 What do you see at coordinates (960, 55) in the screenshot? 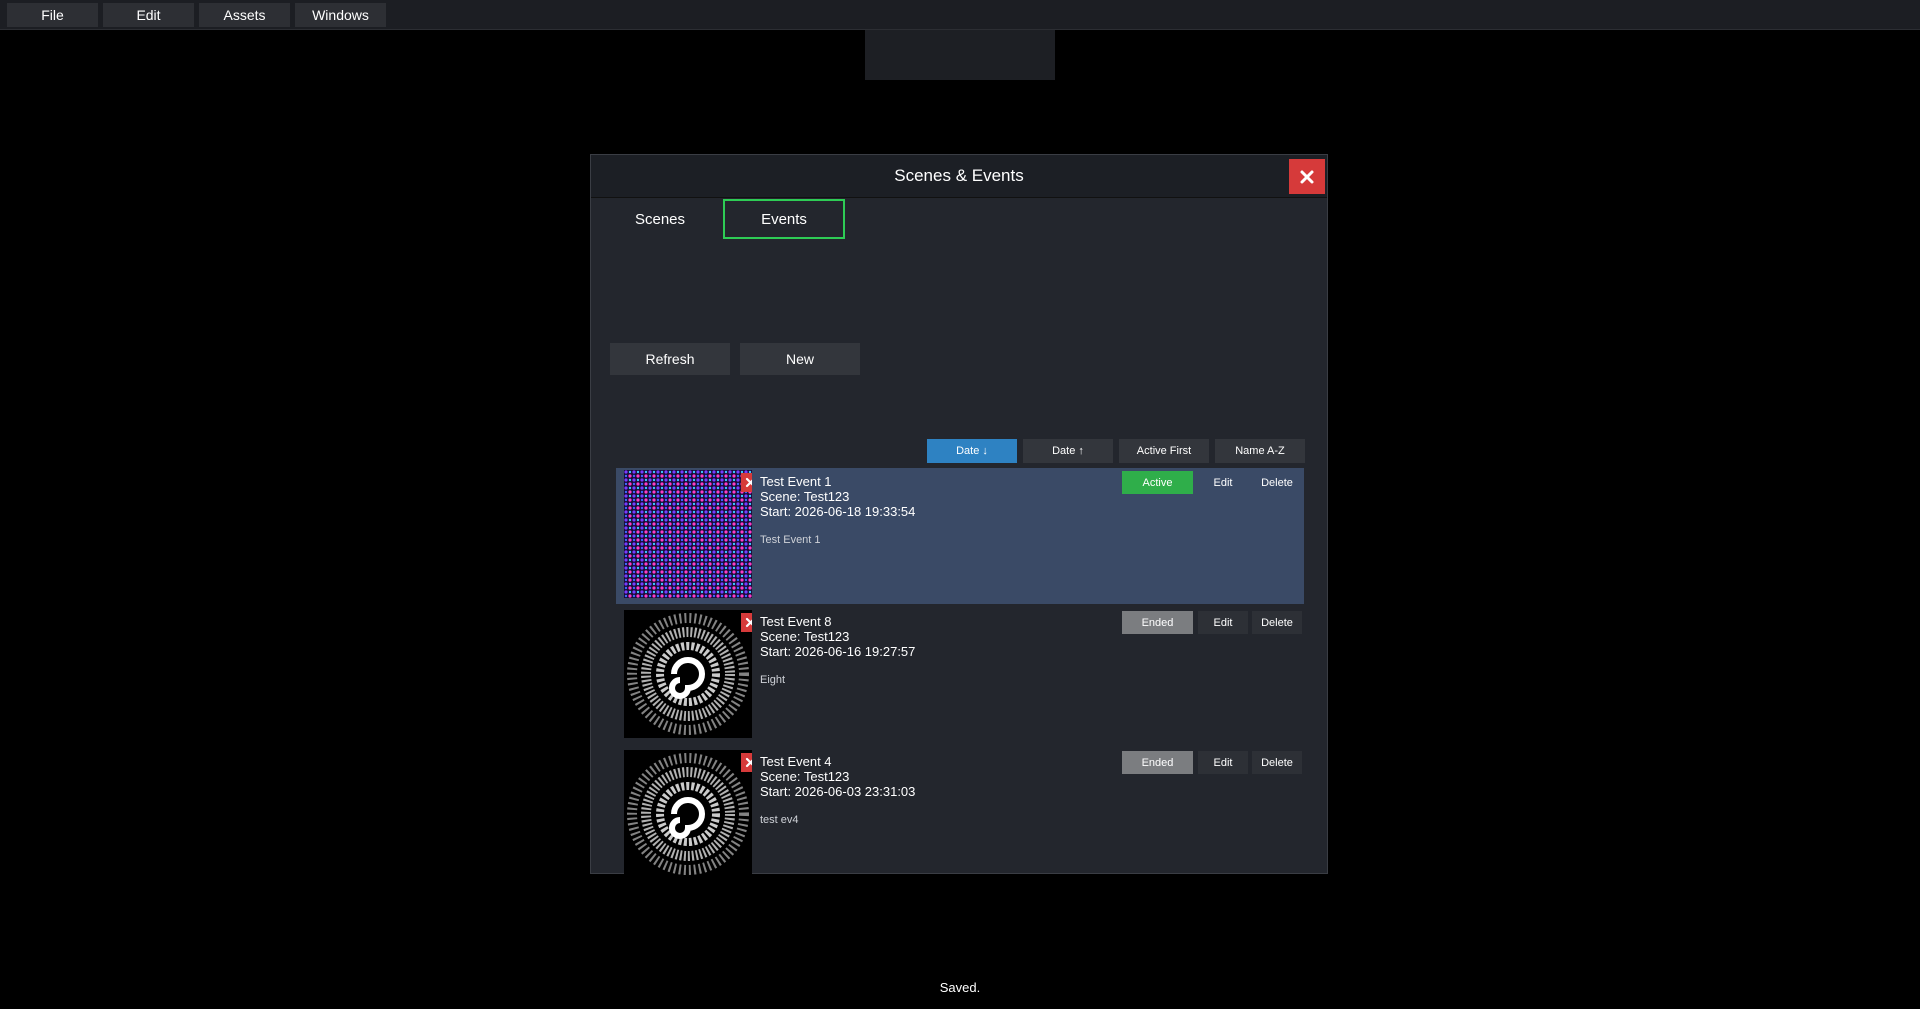
I see `top-center-panel` at bounding box center [960, 55].